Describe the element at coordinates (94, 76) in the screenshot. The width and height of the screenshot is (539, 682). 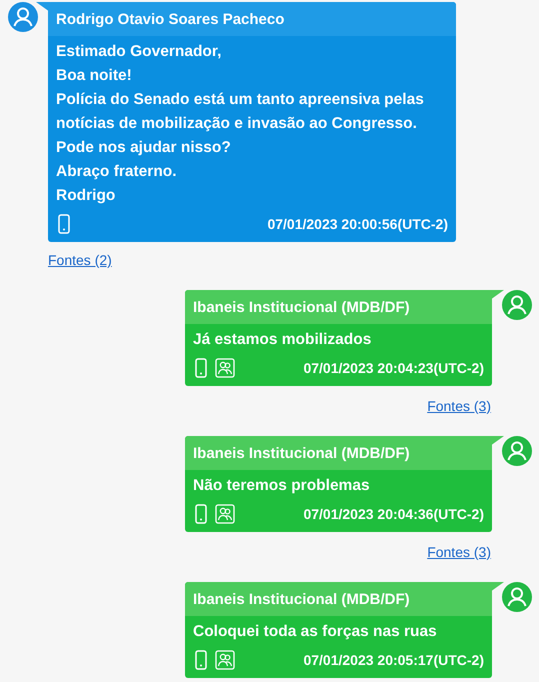
I see `message-text: Boa noite!` at that location.